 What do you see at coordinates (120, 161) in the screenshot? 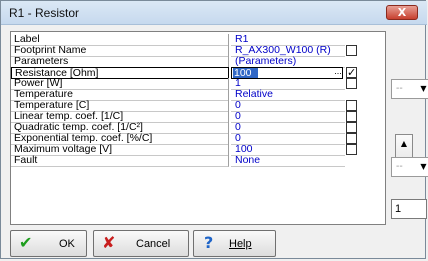
I see `property-name: Fault` at bounding box center [120, 161].